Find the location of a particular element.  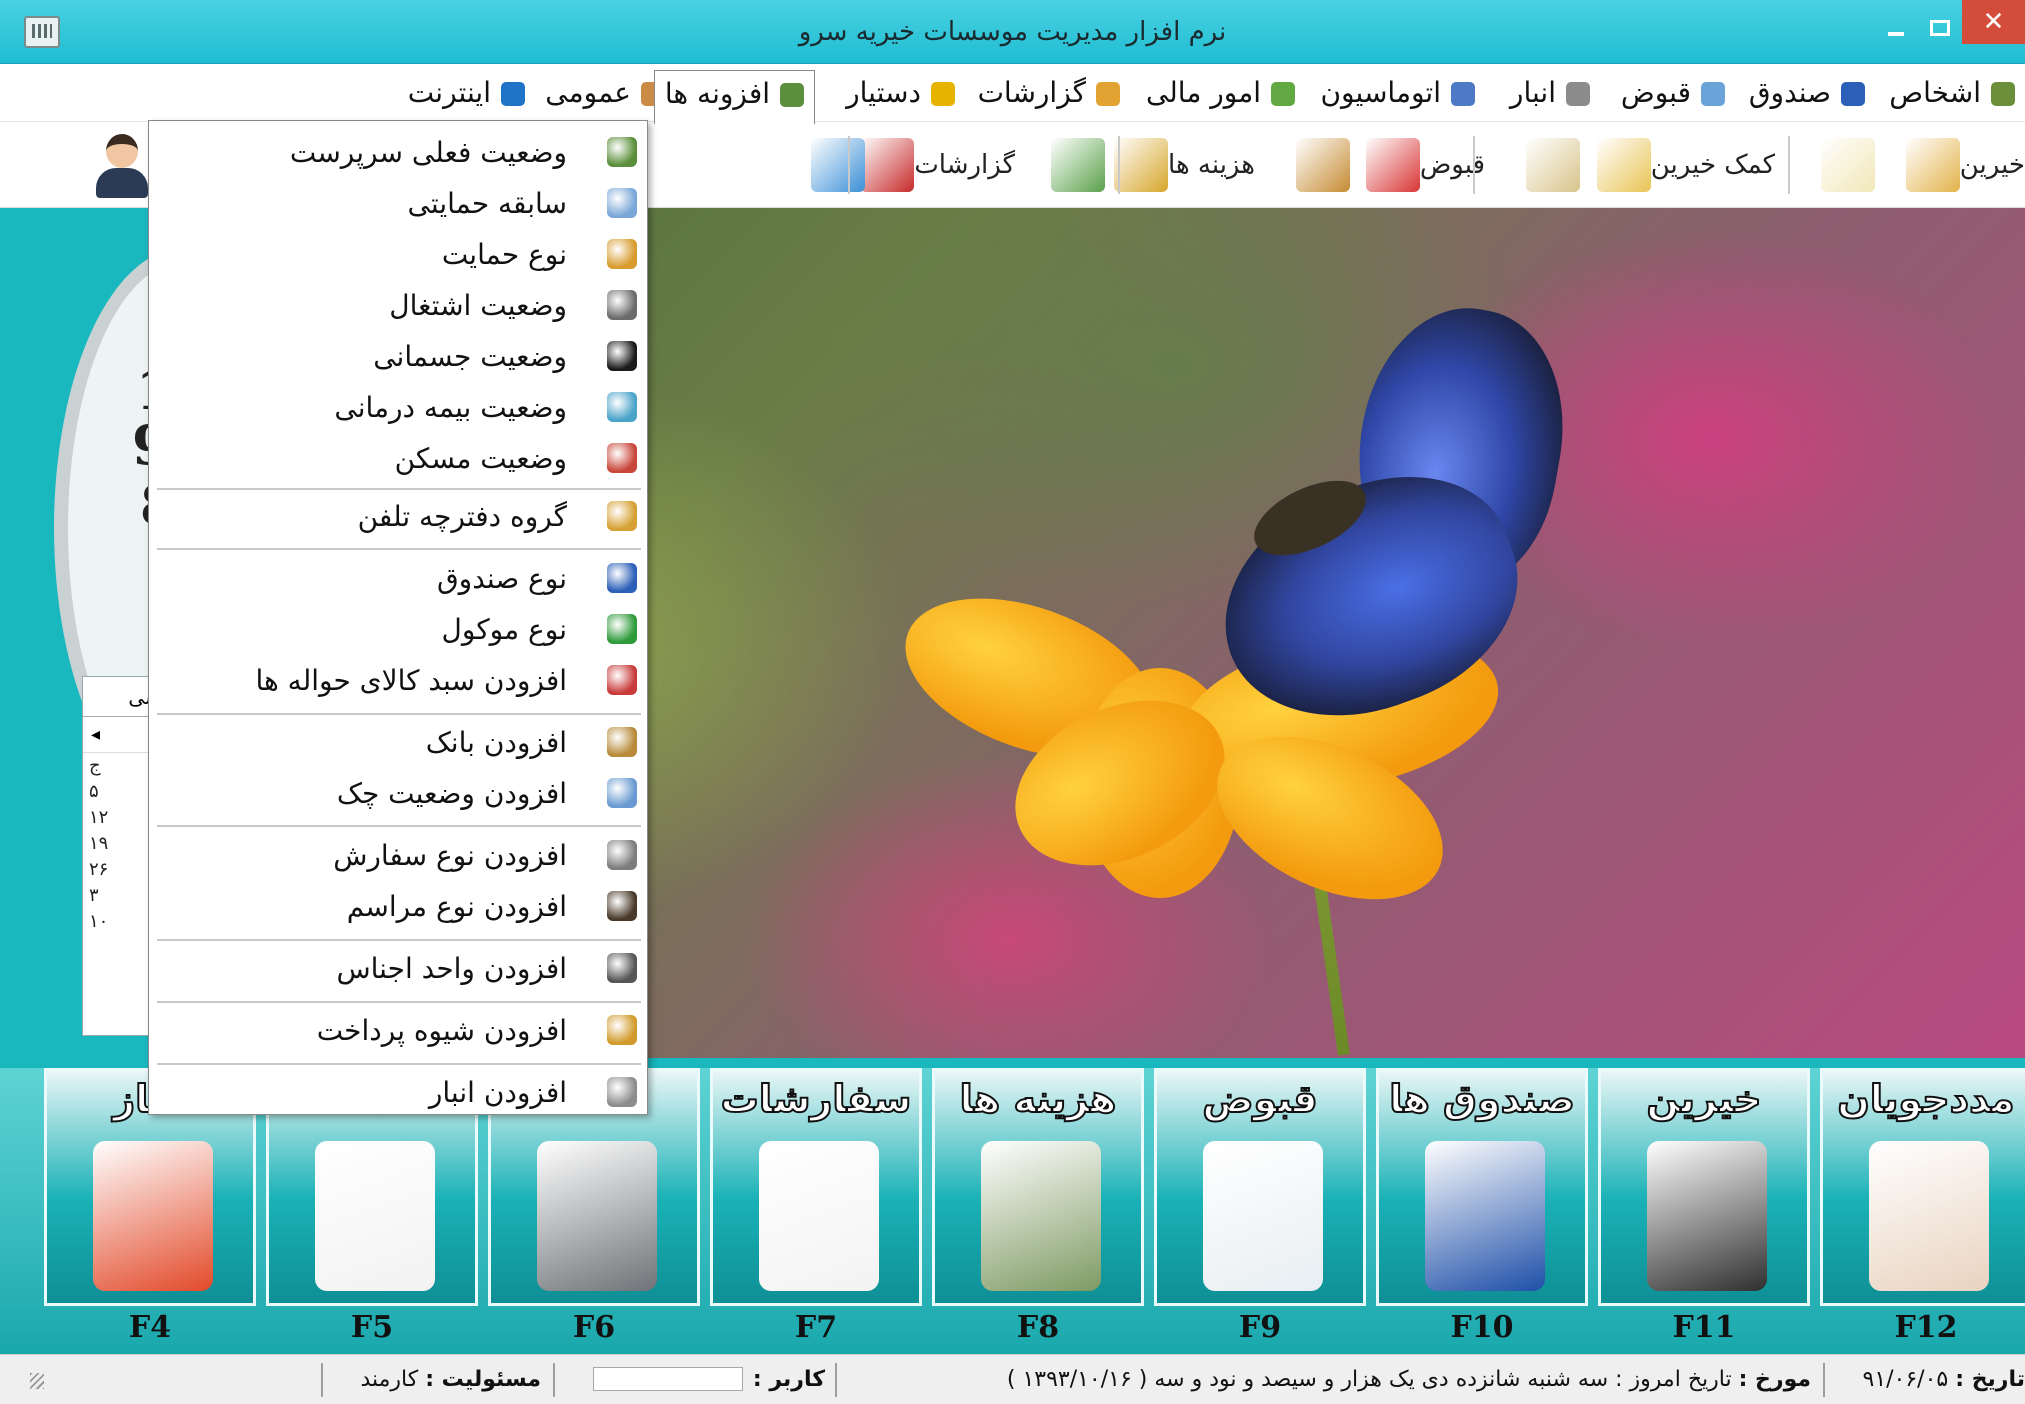

menu-item-4: اتوماسیون is located at coordinates (1397, 93).